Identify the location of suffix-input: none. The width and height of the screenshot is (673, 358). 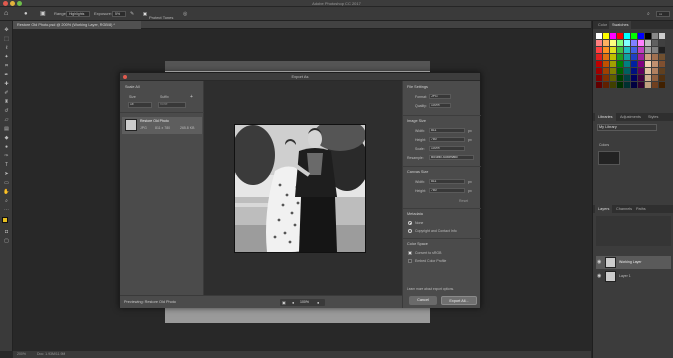
(172, 105).